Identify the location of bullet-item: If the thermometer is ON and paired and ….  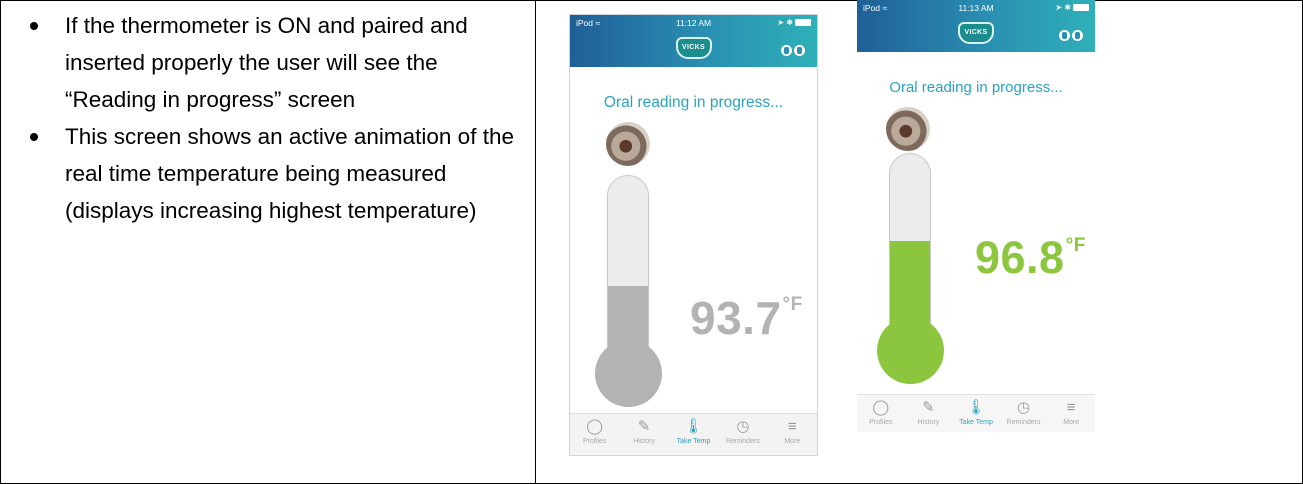
(277, 62).